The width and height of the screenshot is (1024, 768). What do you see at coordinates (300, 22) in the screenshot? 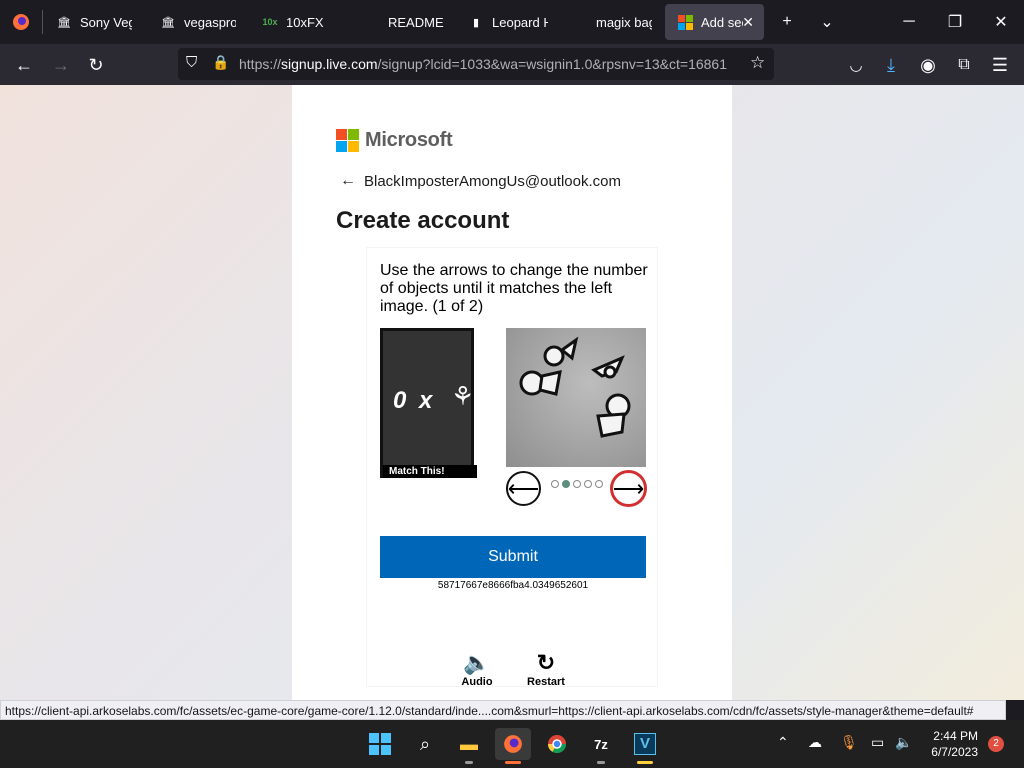
I see `tab-10xfx: 10x 10xFX` at bounding box center [300, 22].